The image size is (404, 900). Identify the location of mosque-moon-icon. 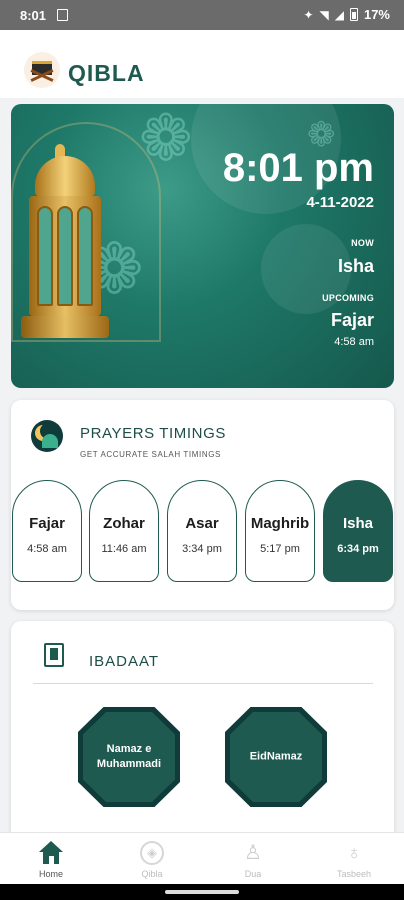
(47, 436).